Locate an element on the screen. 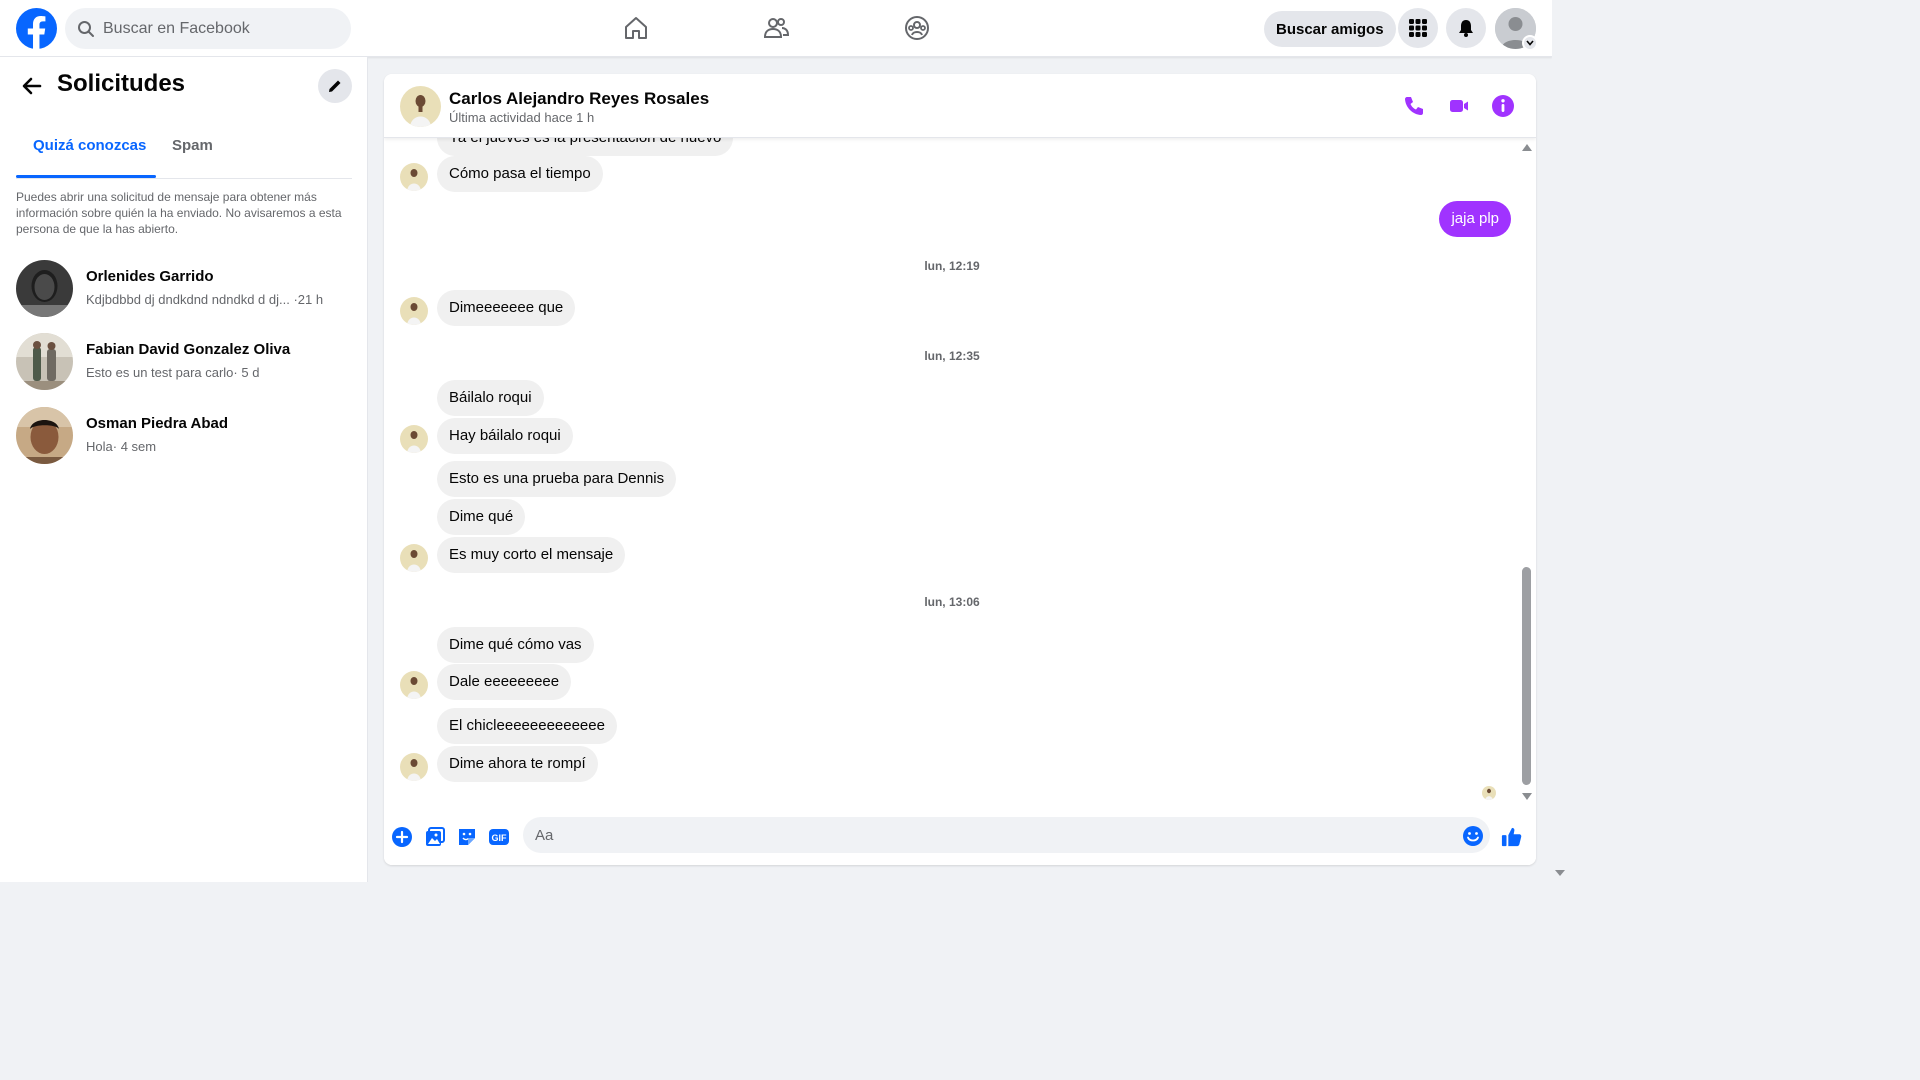 Image resolution: width=1920 pixels, height=1080 pixels. message-bubble: Báilalo roqui is located at coordinates (490, 398).